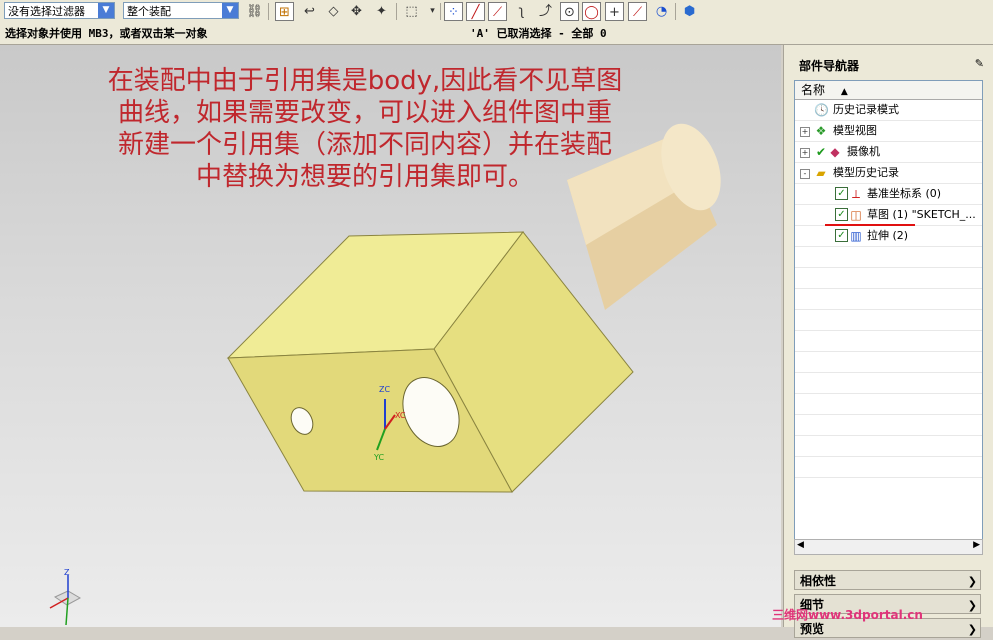 The image size is (993, 640). Describe the element at coordinates (365, 81) in the screenshot. I see `annotation-line: 在装配中由于引用集是body,因此看不见草图` at that location.